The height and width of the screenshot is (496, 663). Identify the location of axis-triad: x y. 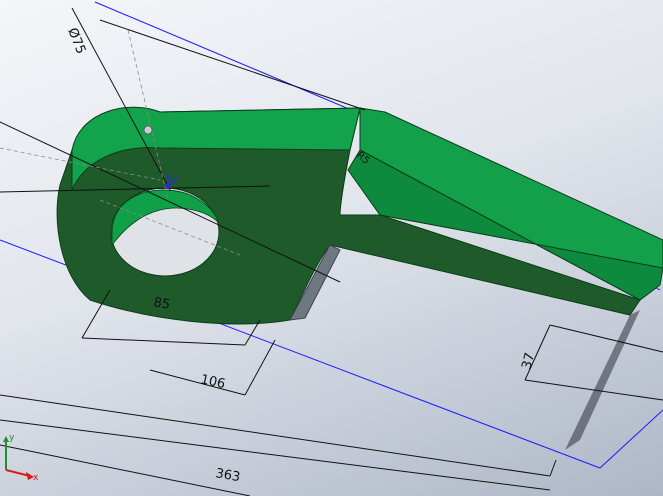
(21, 458).